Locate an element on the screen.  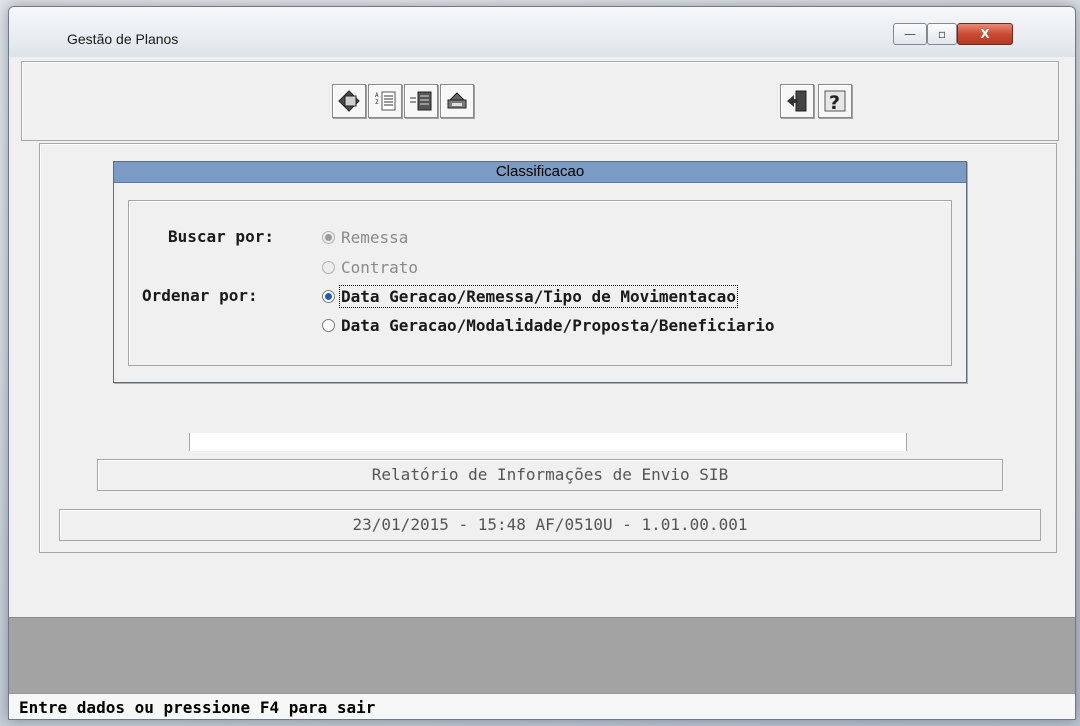
hidden-field-strip is located at coordinates (548, 442).